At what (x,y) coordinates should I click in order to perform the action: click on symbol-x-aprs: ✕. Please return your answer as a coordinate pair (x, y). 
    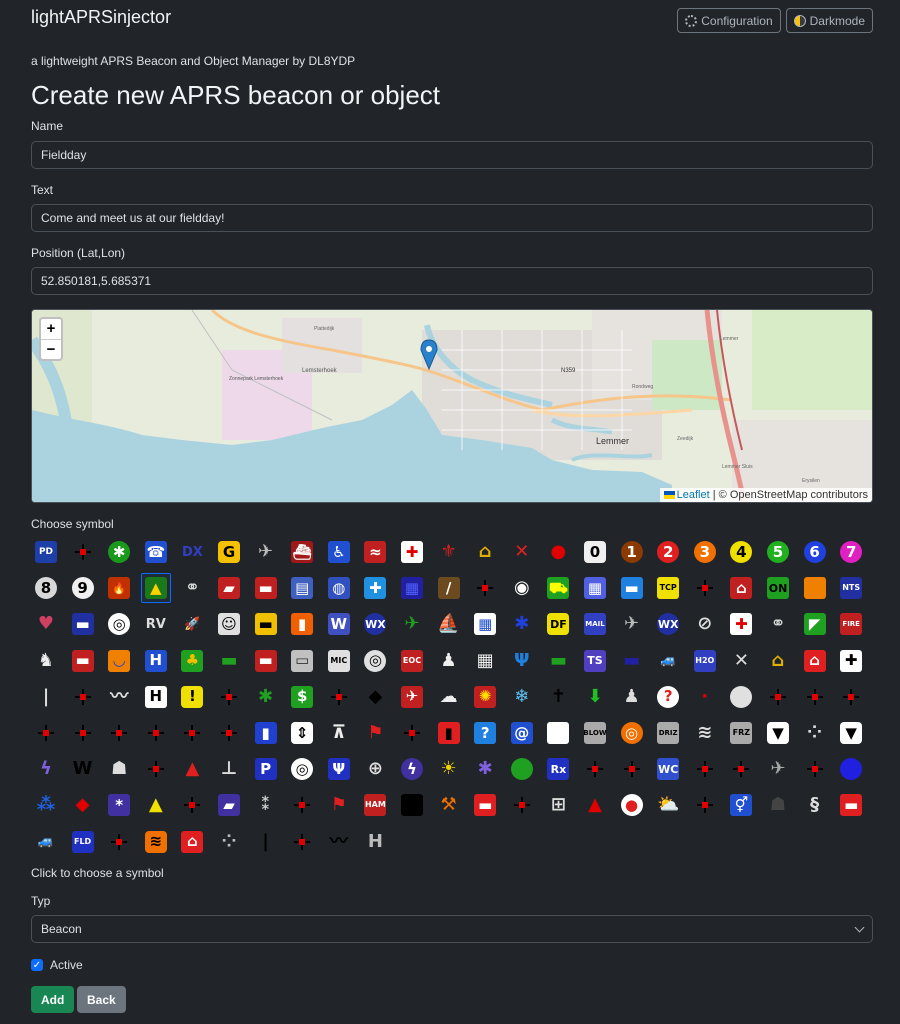
    Looking at the image, I should click on (741, 661).